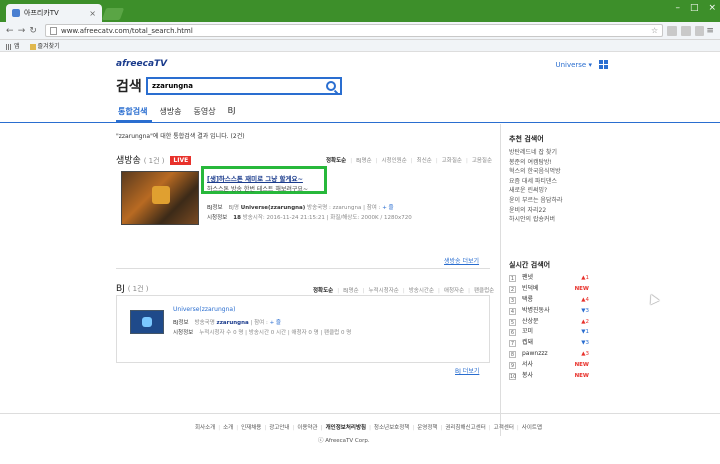  What do you see at coordinates (232, 111) in the screenshot?
I see `tab-bj: BJ` at bounding box center [232, 111].